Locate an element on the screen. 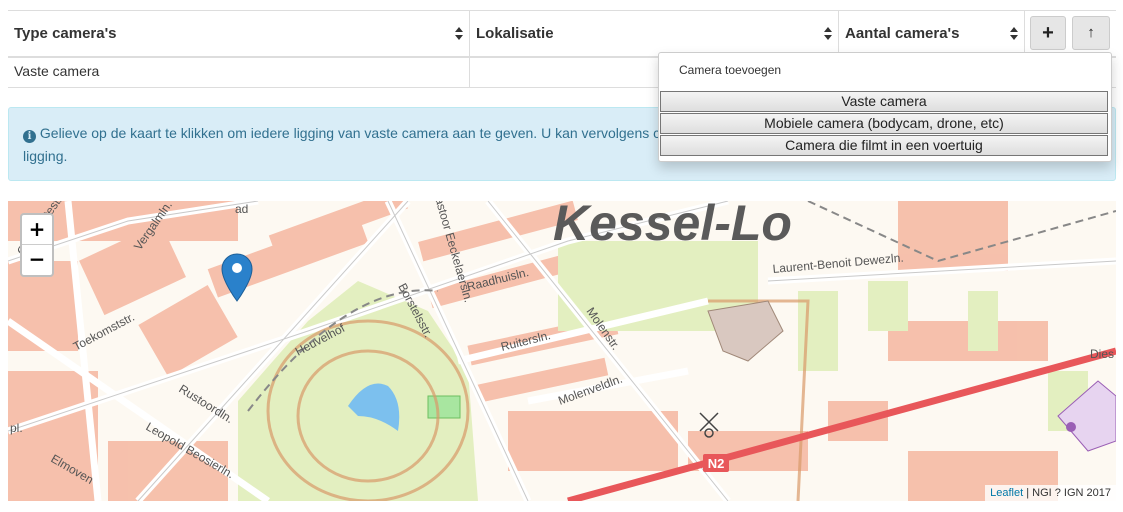 This screenshot has width=1123, height=512. map-attribution: Leaflet | NGI ? IGN 2017 is located at coordinates (1050, 493).